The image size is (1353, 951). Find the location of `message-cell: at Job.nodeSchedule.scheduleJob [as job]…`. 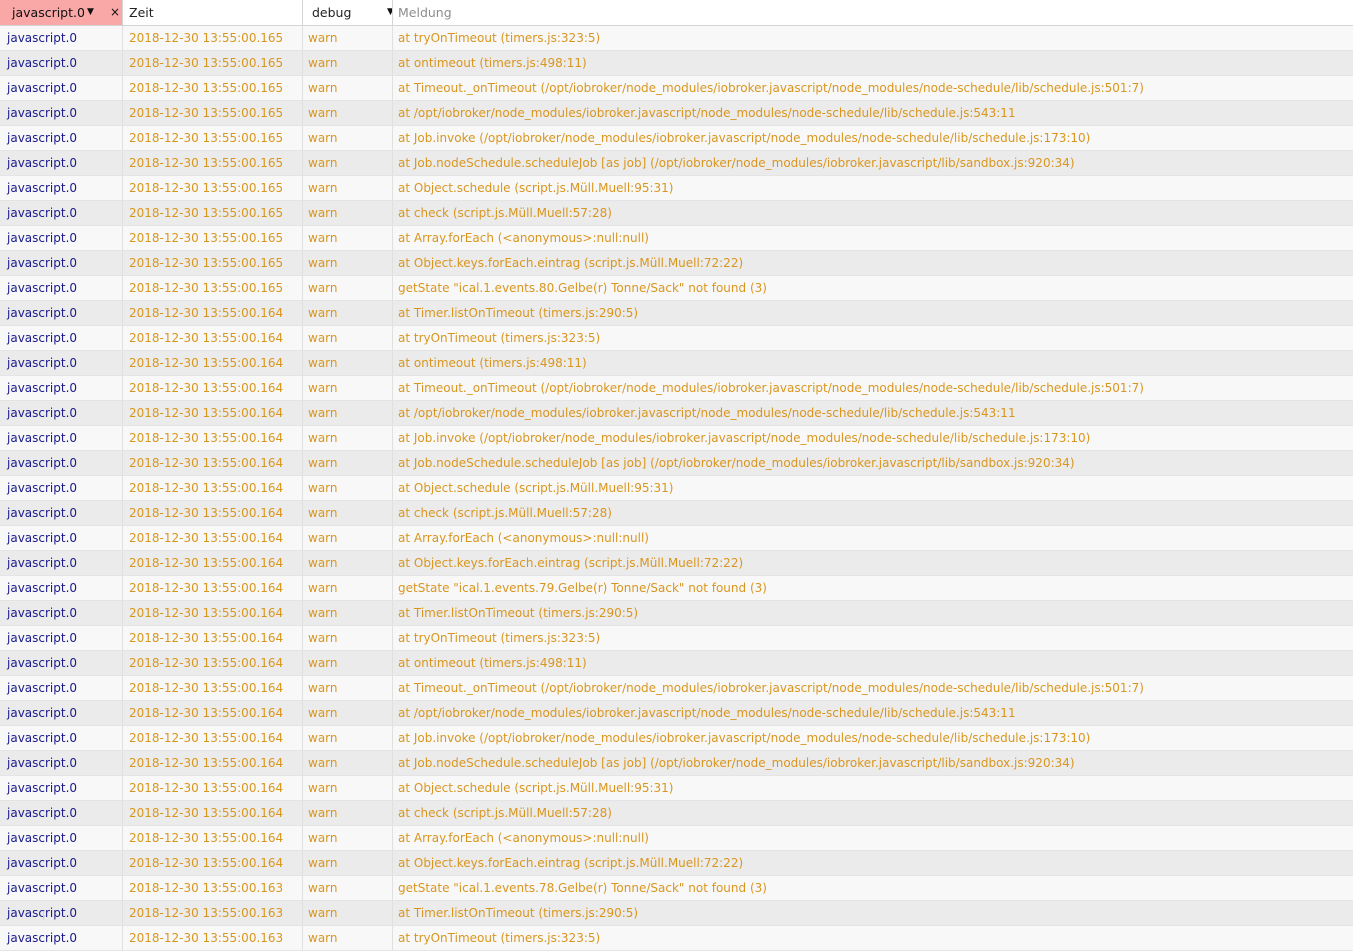

message-cell: at Job.nodeSchedule.scheduleJob [as job]… is located at coordinates (736, 463).